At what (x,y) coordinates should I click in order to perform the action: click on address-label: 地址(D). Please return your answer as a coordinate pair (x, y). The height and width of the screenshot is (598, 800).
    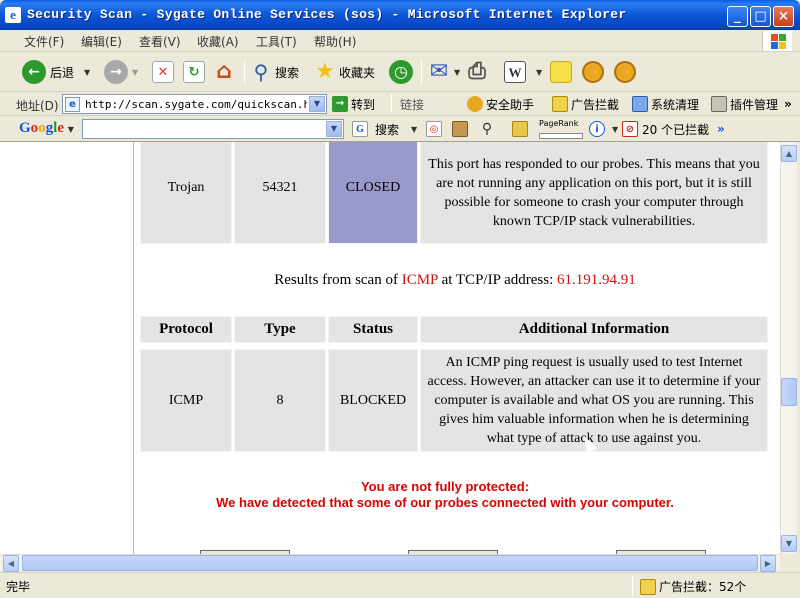
    Looking at the image, I should click on (37, 106).